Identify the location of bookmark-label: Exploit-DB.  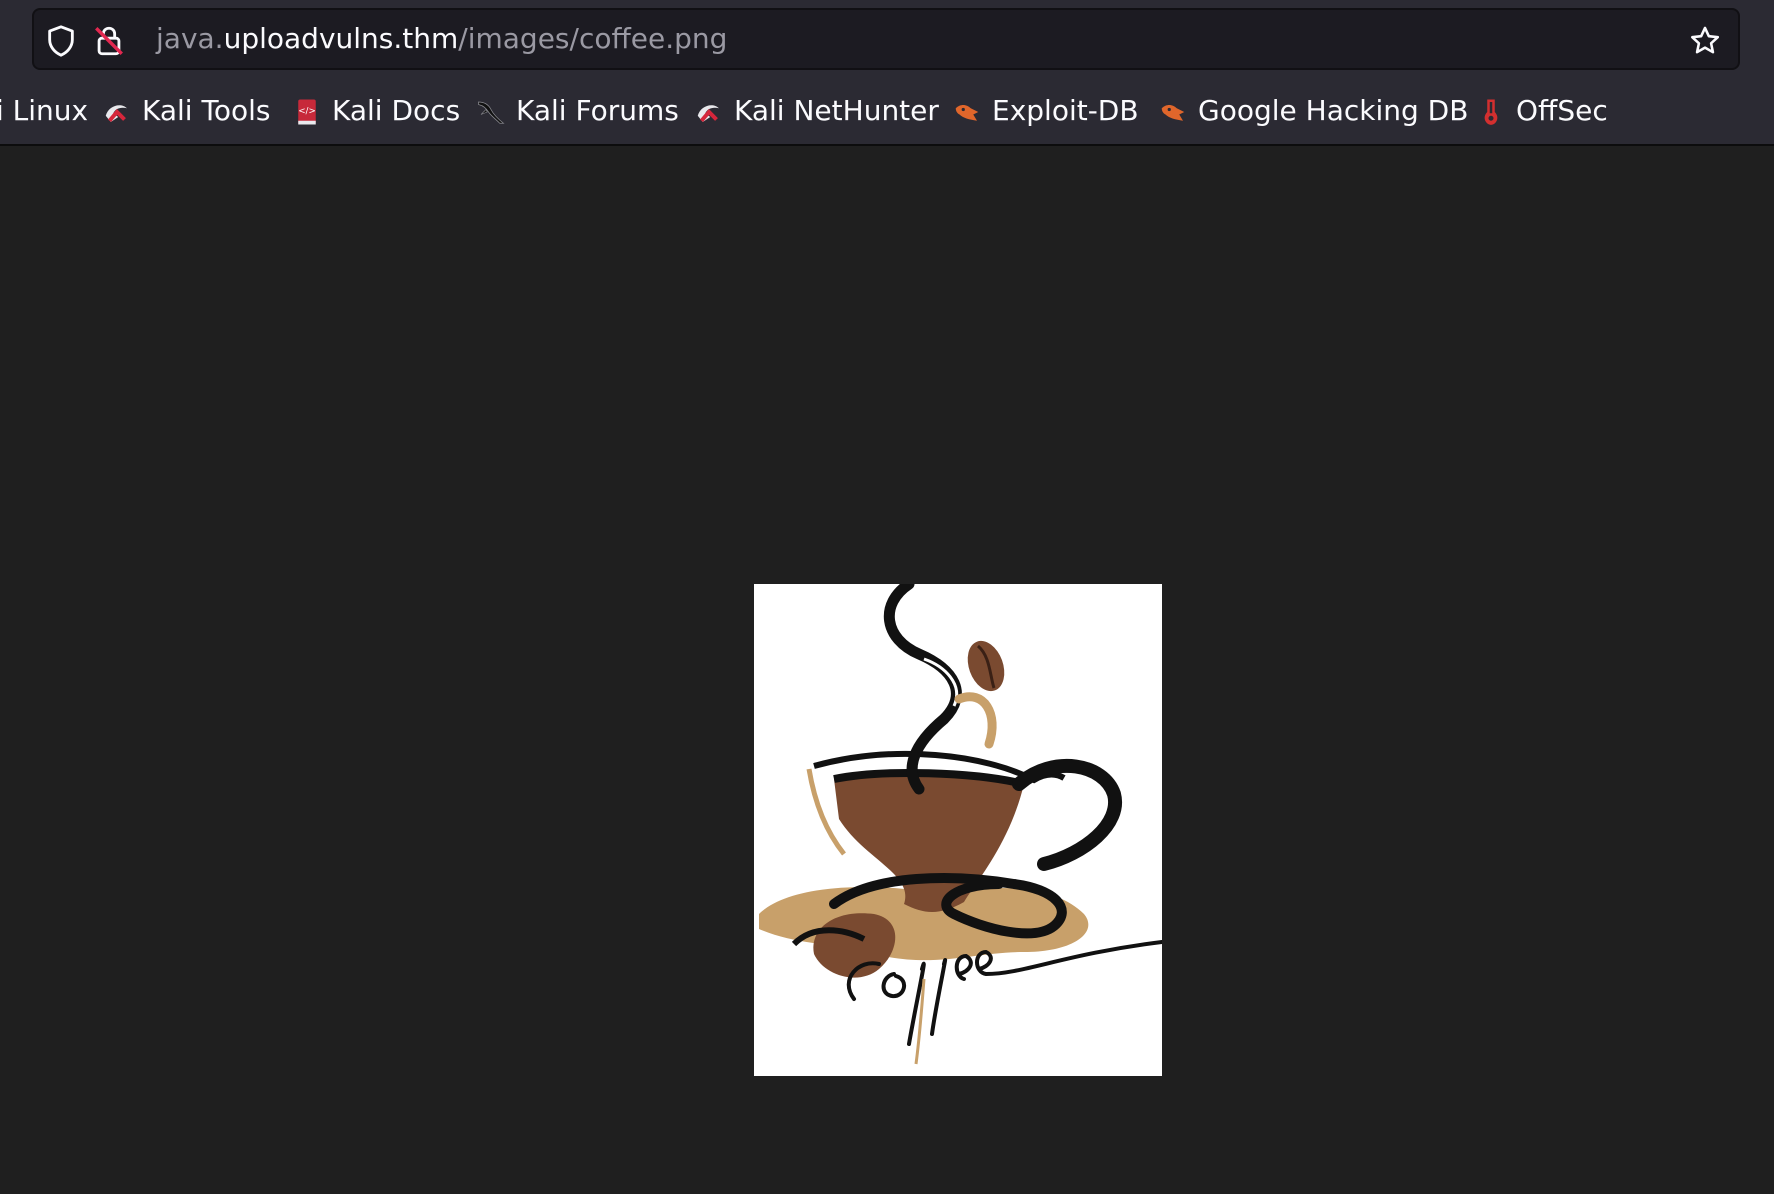
(1065, 110).